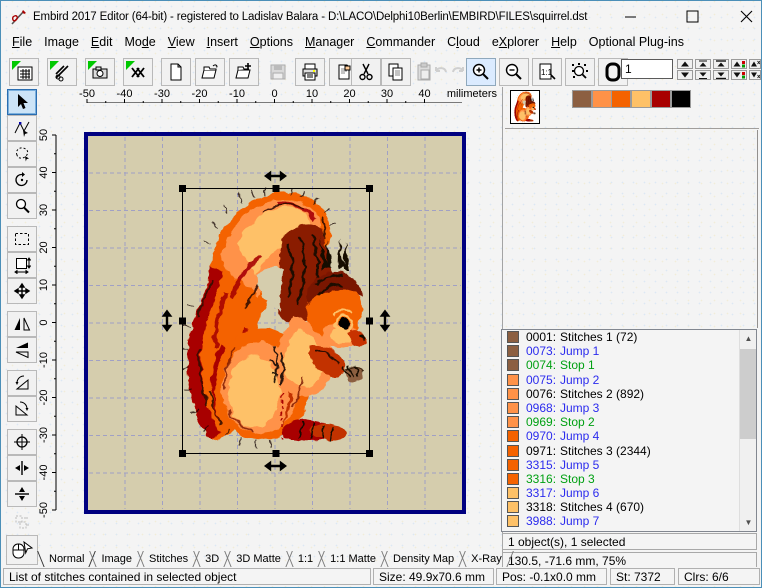 This screenshot has width=762, height=588. Describe the element at coordinates (513, 337) in the screenshot. I see `row-color-swatch` at that location.